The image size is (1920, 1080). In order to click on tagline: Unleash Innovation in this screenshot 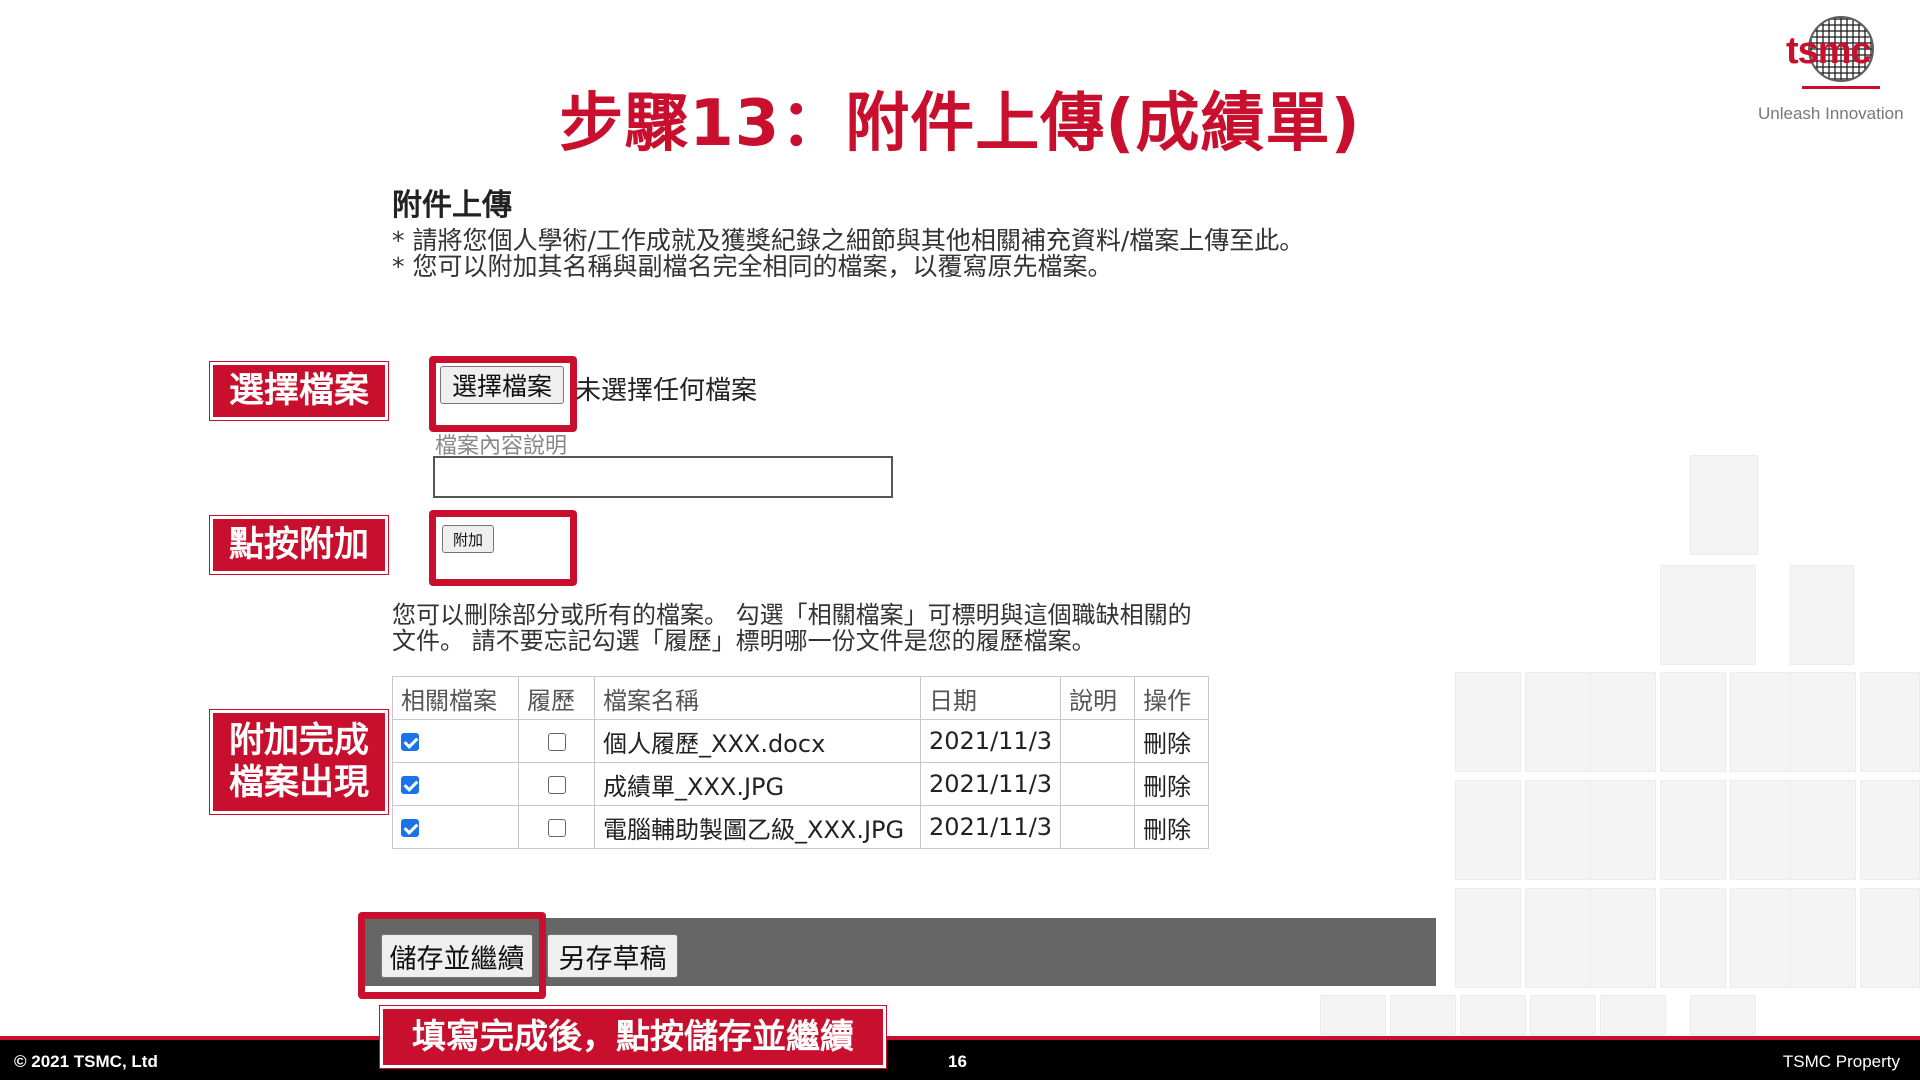, I will do `click(1831, 113)`.